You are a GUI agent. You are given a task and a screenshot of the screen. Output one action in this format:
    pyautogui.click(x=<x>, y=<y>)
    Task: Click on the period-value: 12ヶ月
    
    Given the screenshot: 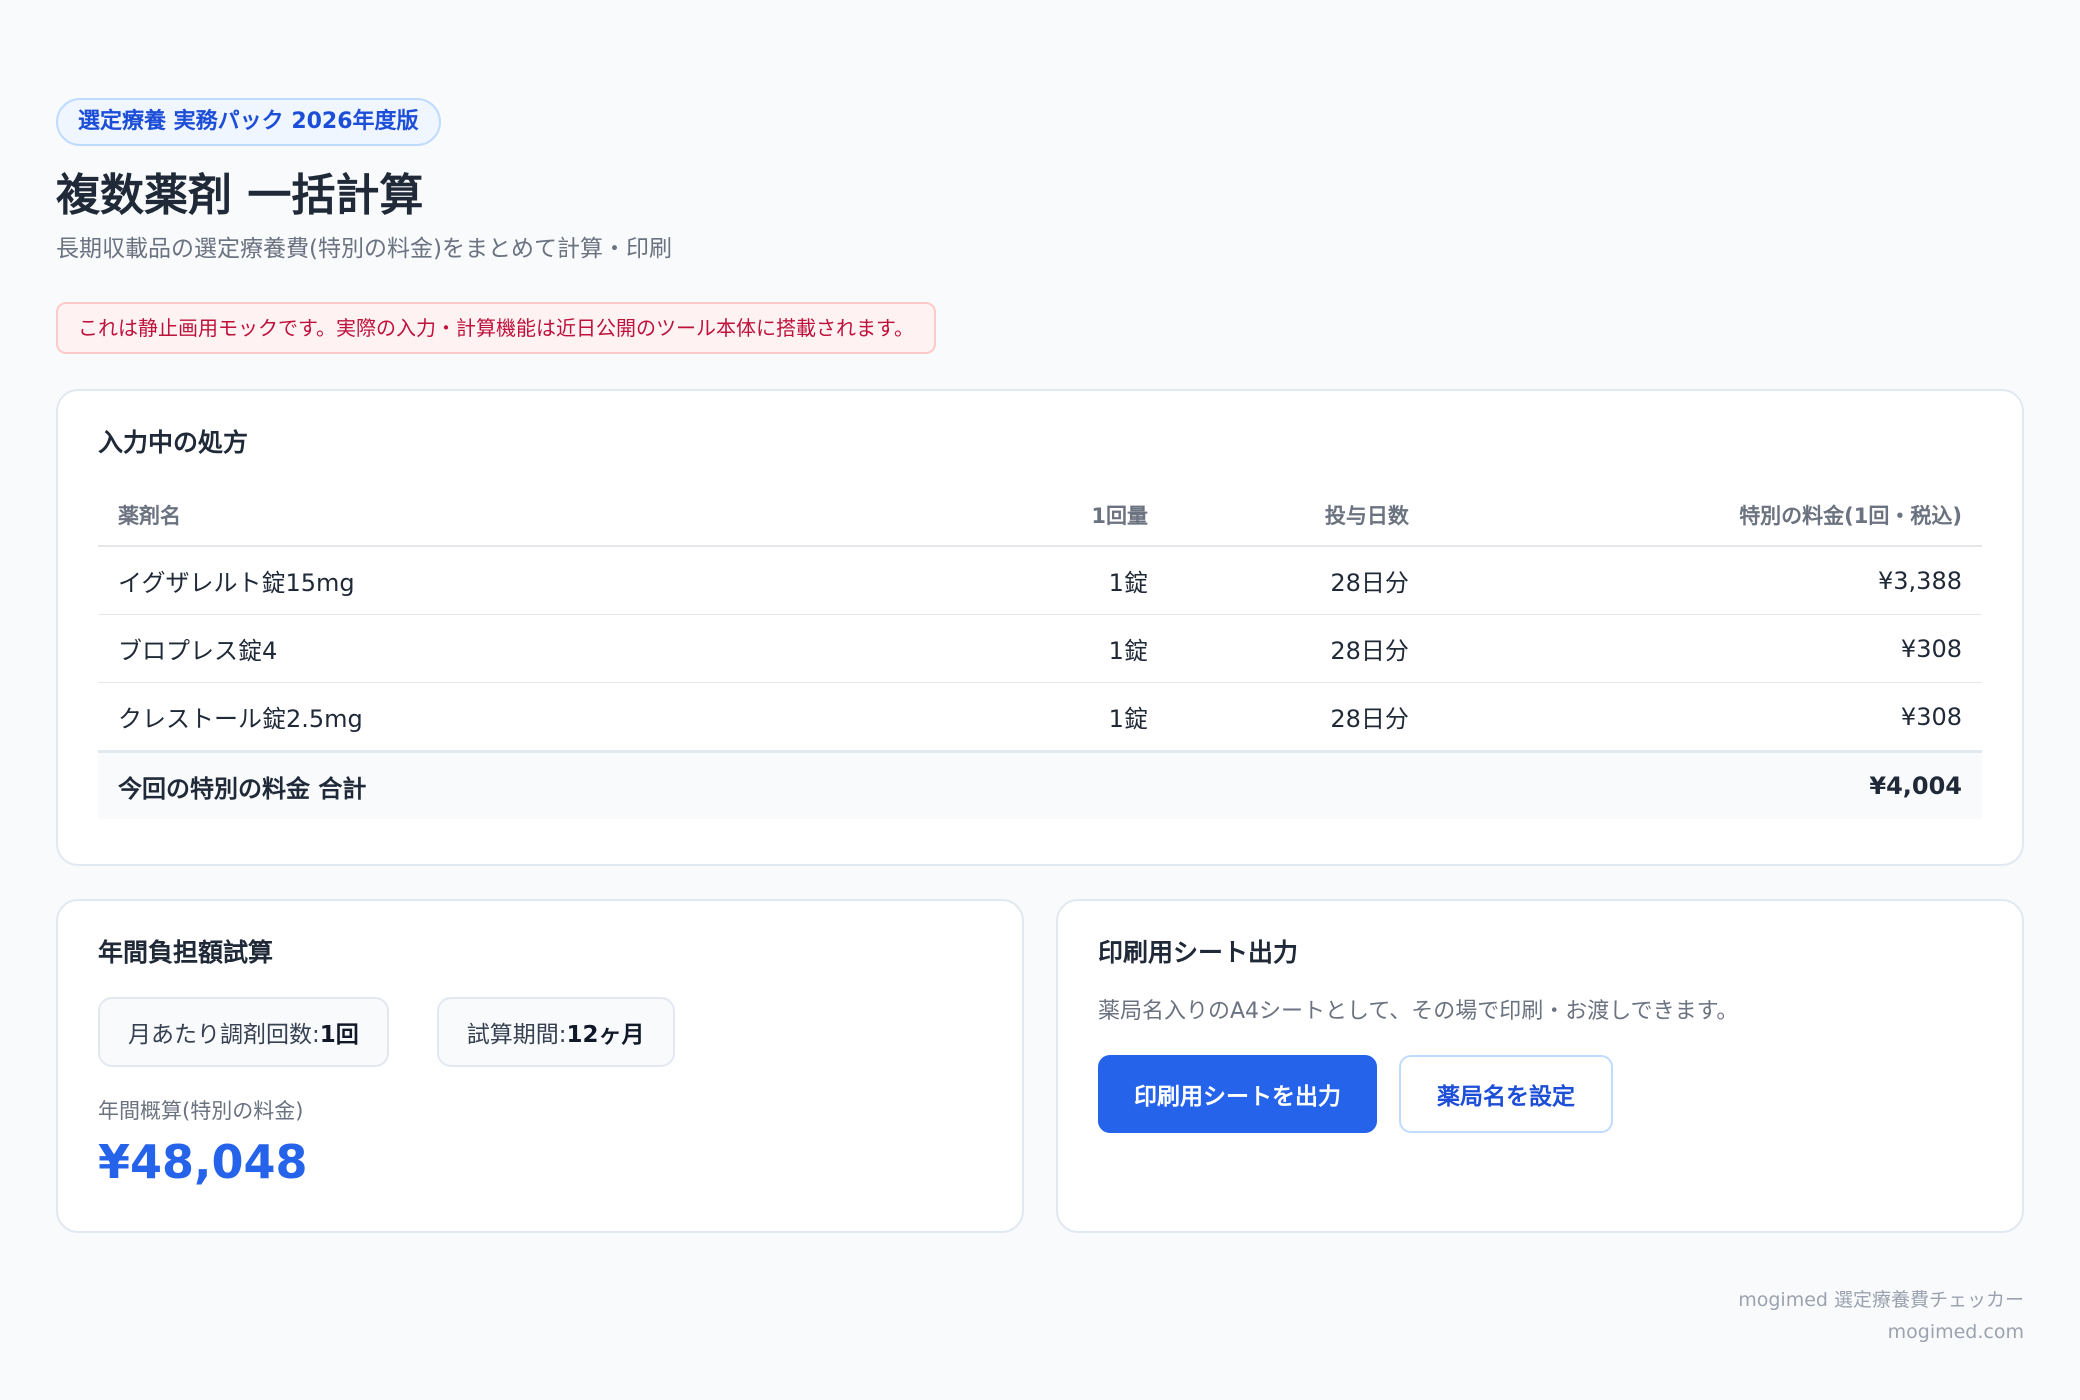 What is the action you would take?
    pyautogui.click(x=605, y=1035)
    